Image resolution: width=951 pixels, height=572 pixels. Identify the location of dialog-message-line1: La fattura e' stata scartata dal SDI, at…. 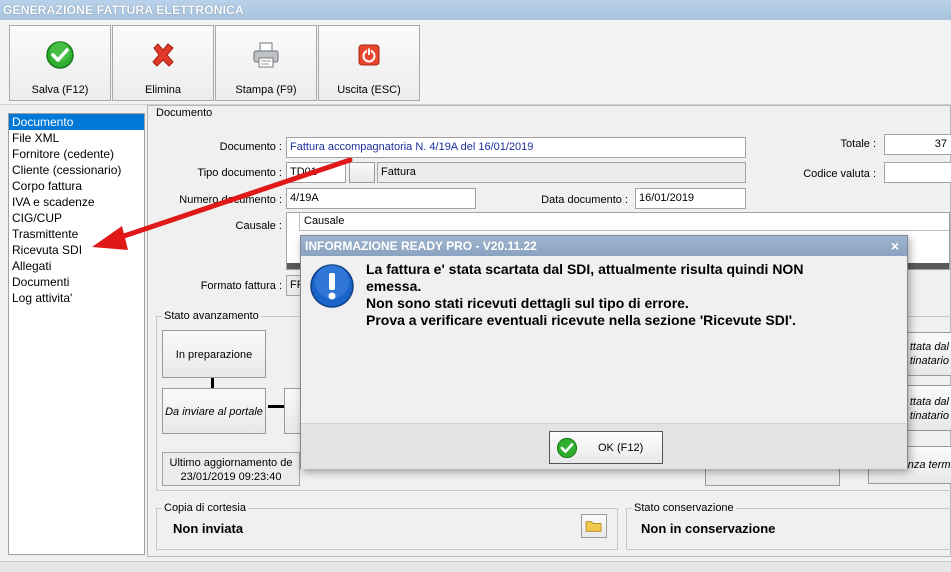
(585, 269).